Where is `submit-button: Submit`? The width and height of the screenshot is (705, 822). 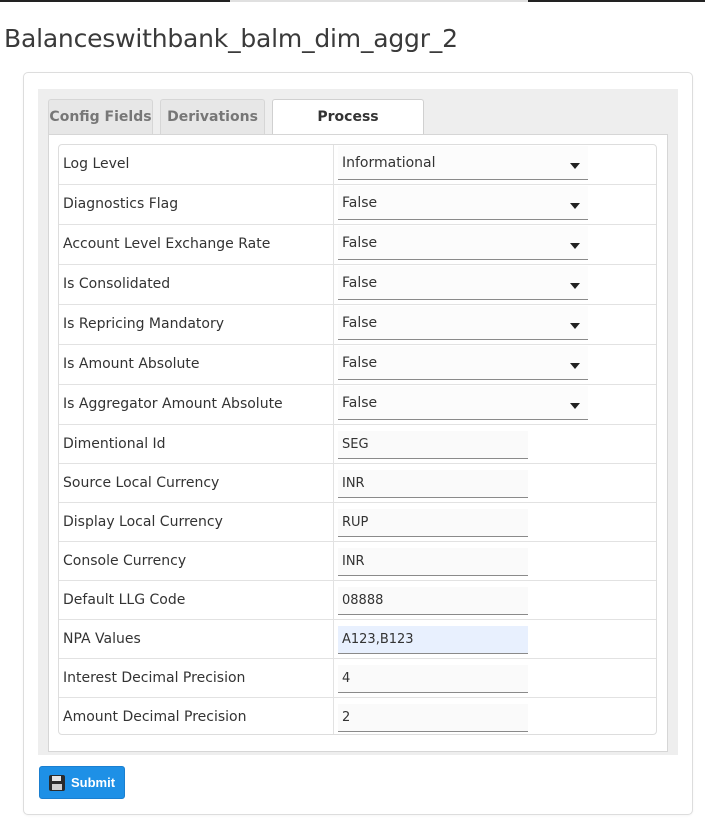
submit-button: Submit is located at coordinates (82, 782).